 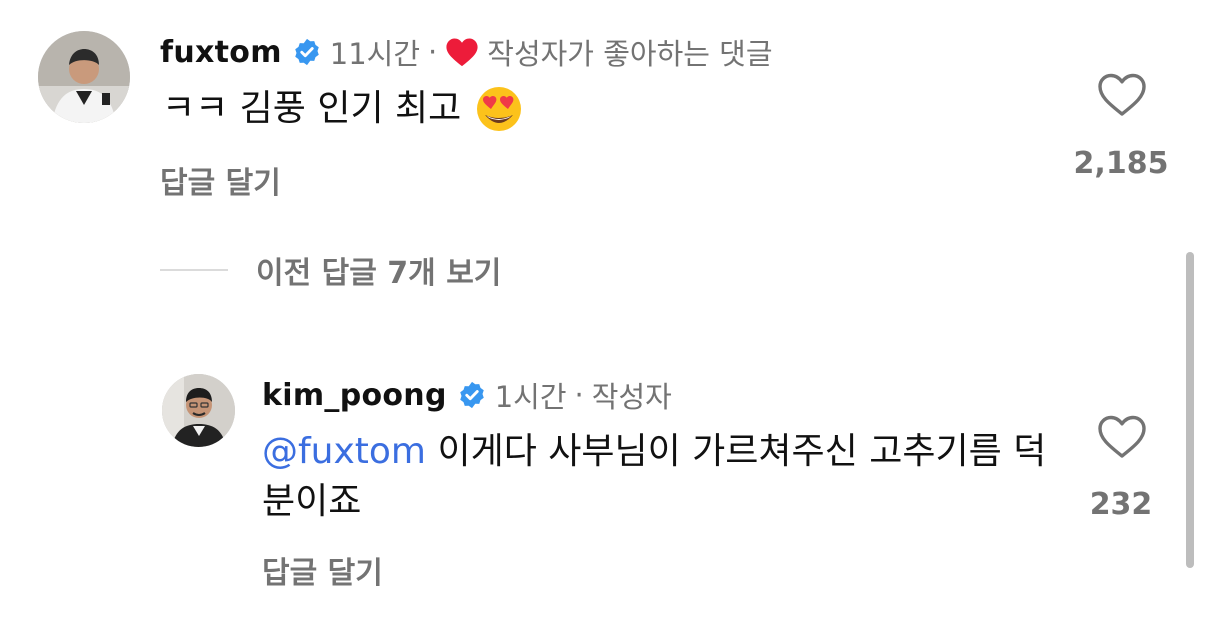 I want to click on comment-text: ㅋㅋ 김풍 인기 최고, so click(x=342, y=109).